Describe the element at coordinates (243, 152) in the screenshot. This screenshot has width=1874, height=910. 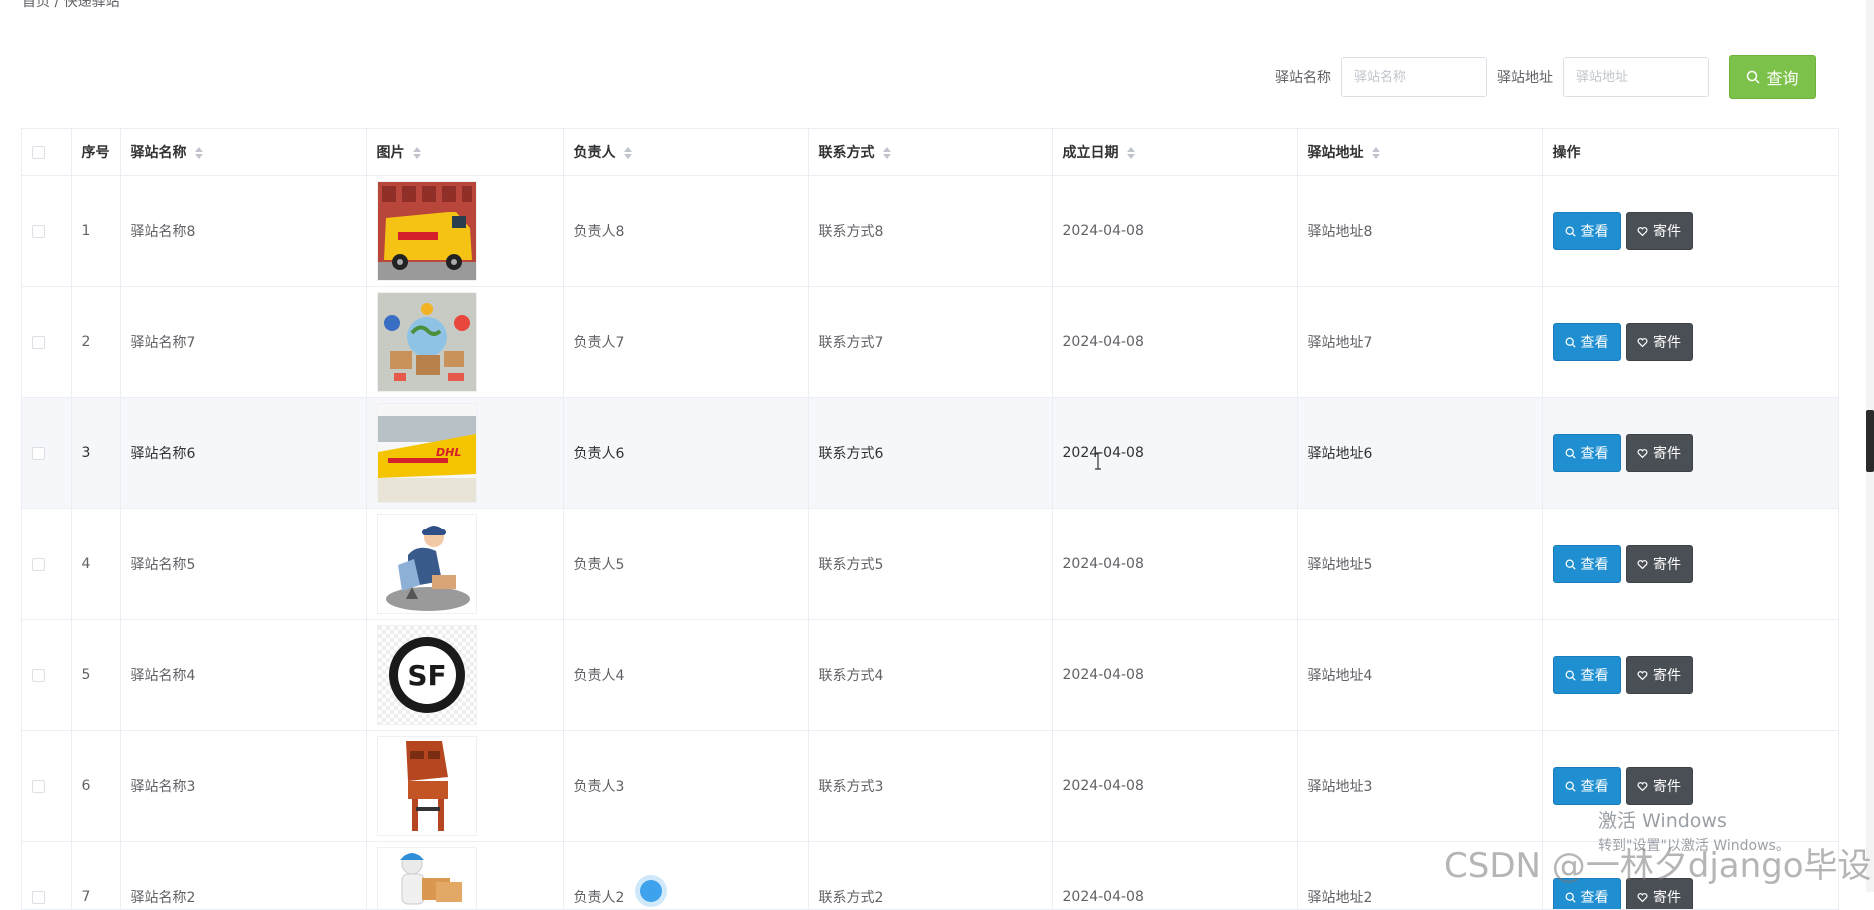
I see `header-name: 驿站名称` at that location.